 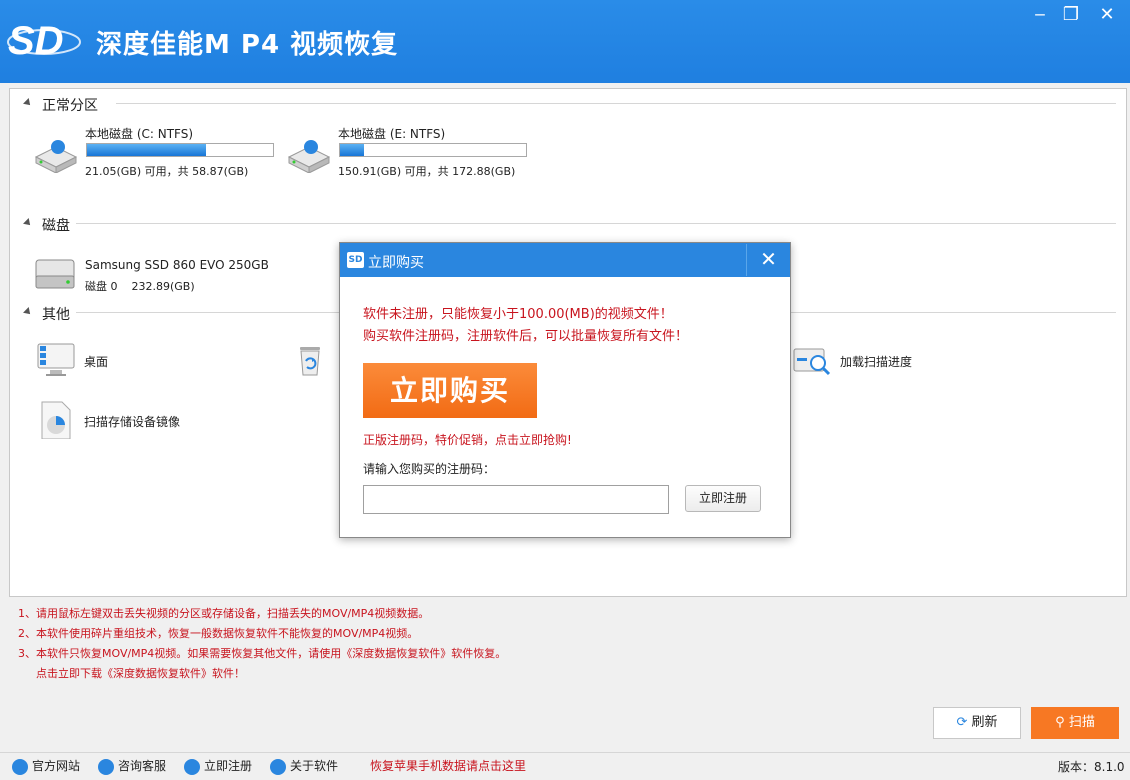 I want to click on note-line: 1、请用鼠标左键双击丢失视频的分区或存储设备，扫描丢失的MOV/MP4视频数据。, so click(x=224, y=613).